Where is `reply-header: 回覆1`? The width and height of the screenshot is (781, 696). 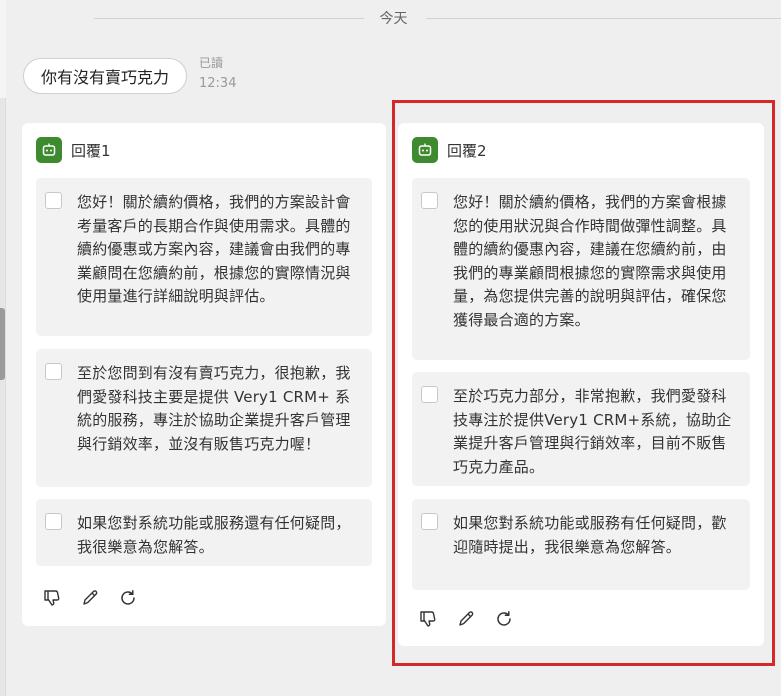
reply-header: 回覆1 is located at coordinates (73, 150).